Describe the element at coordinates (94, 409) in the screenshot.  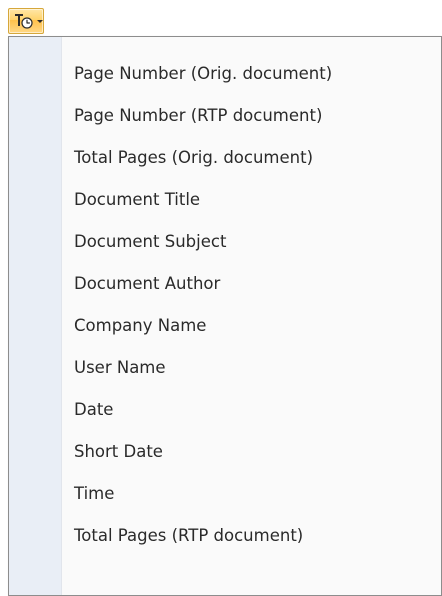
I see `menu-item-label: Date` at that location.